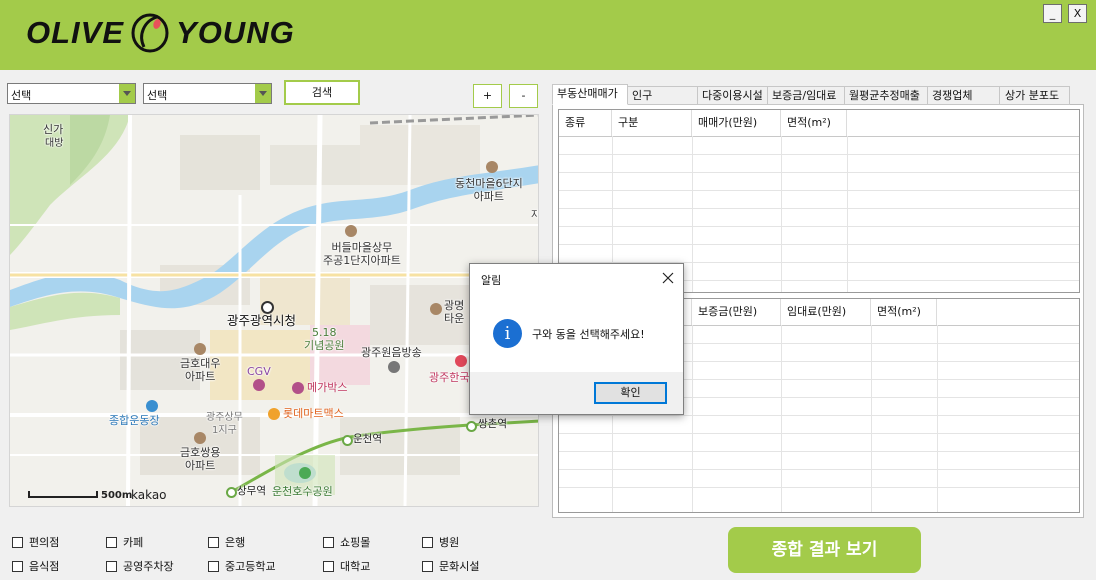  I want to click on checkbox-hospital: 병원, so click(440, 542).